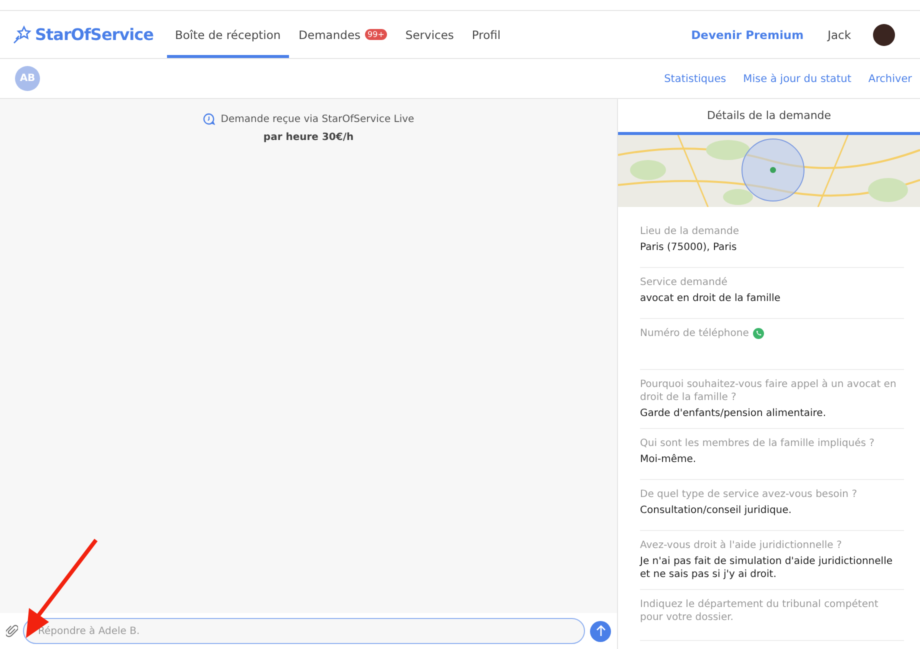 The height and width of the screenshot is (649, 920). What do you see at coordinates (760, 611) in the screenshot?
I see `field-label: Indiquez le département du tribunal compétent pour votre dossier.` at bounding box center [760, 611].